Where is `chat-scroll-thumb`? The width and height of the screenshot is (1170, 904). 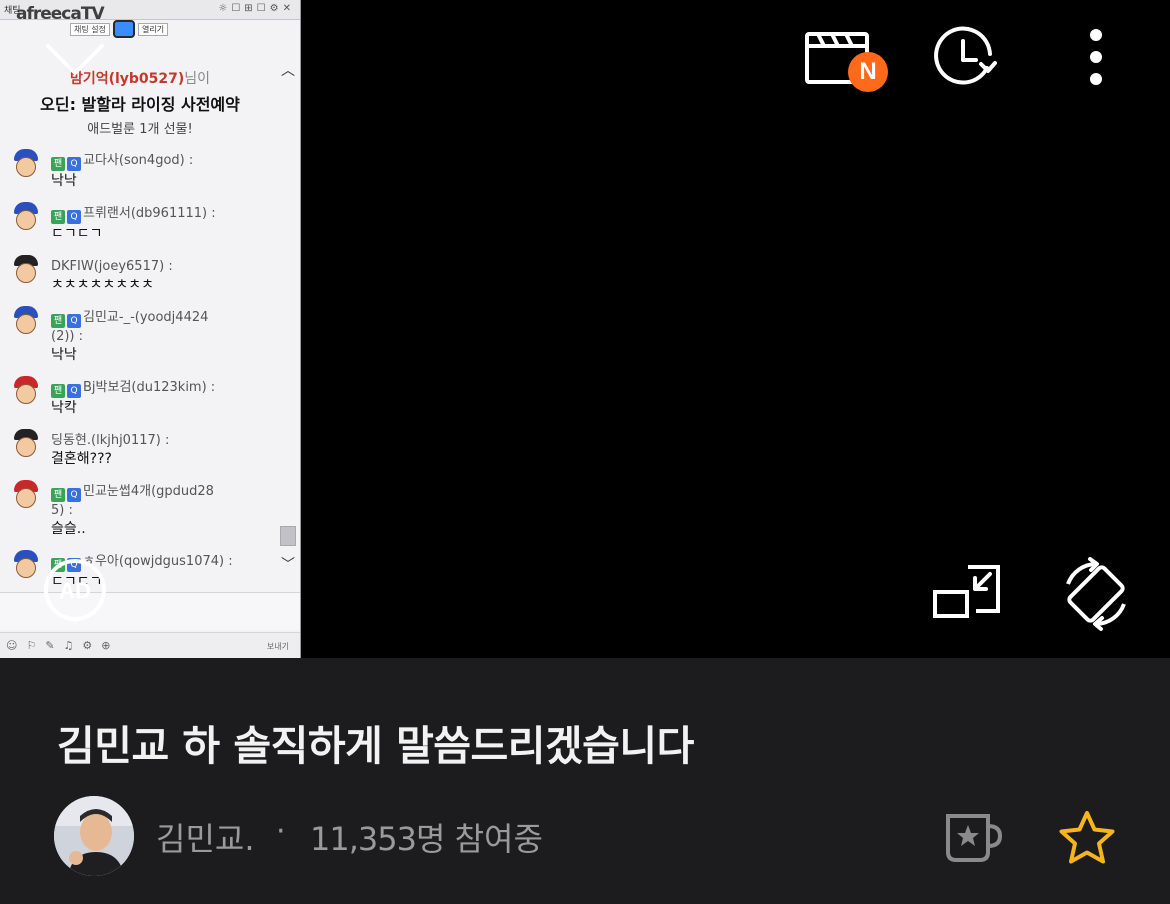
chat-scroll-thumb is located at coordinates (288, 536).